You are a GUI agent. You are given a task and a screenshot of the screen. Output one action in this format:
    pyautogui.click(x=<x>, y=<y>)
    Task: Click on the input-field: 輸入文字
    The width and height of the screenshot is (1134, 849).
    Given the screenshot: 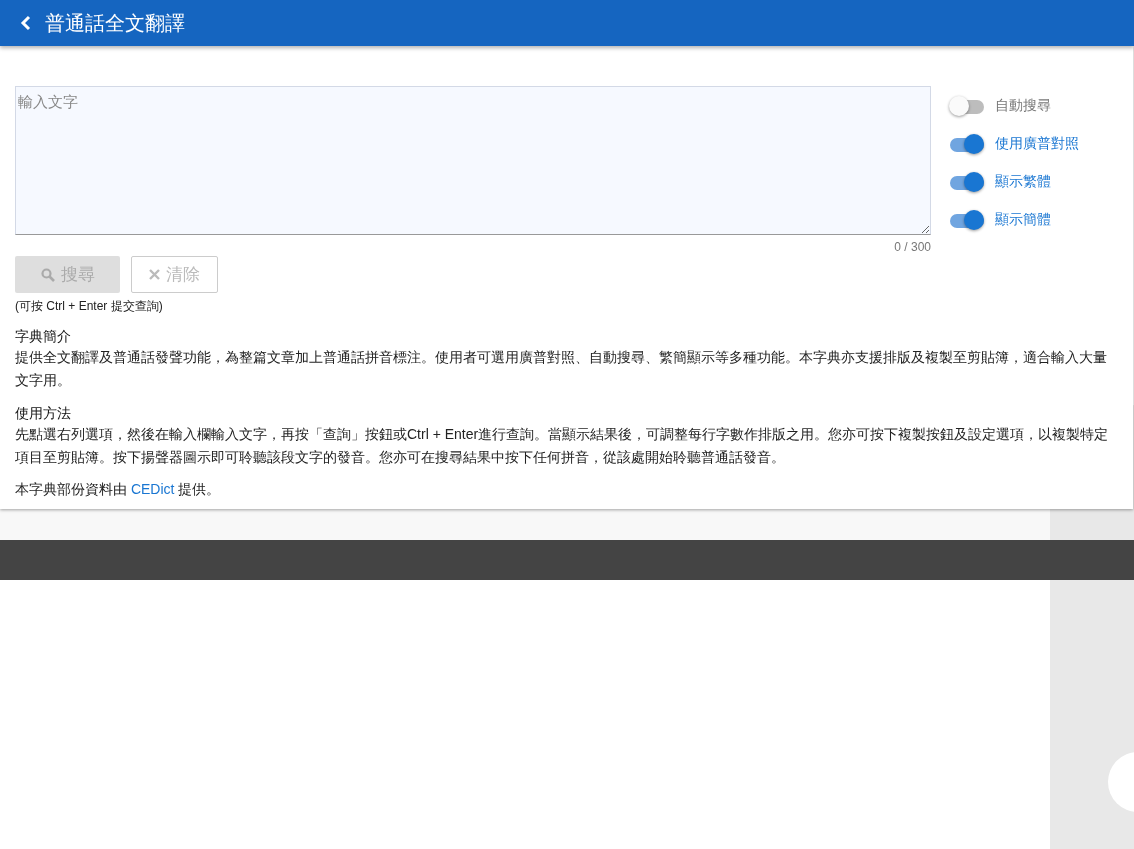 What is the action you would take?
    pyautogui.click(x=473, y=160)
    